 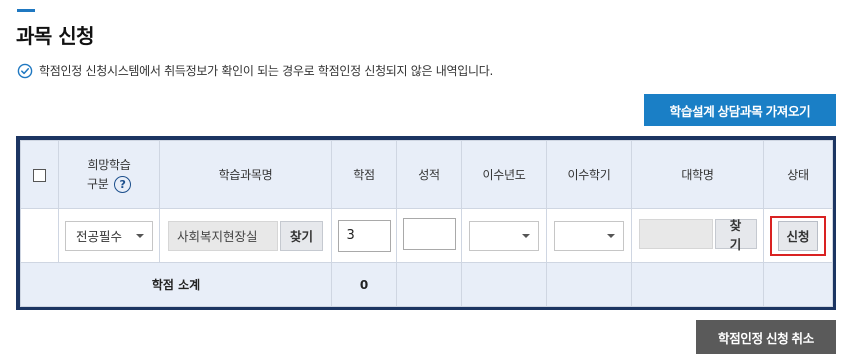 I want to click on desired-type-select: 전공필수, so click(x=109, y=235).